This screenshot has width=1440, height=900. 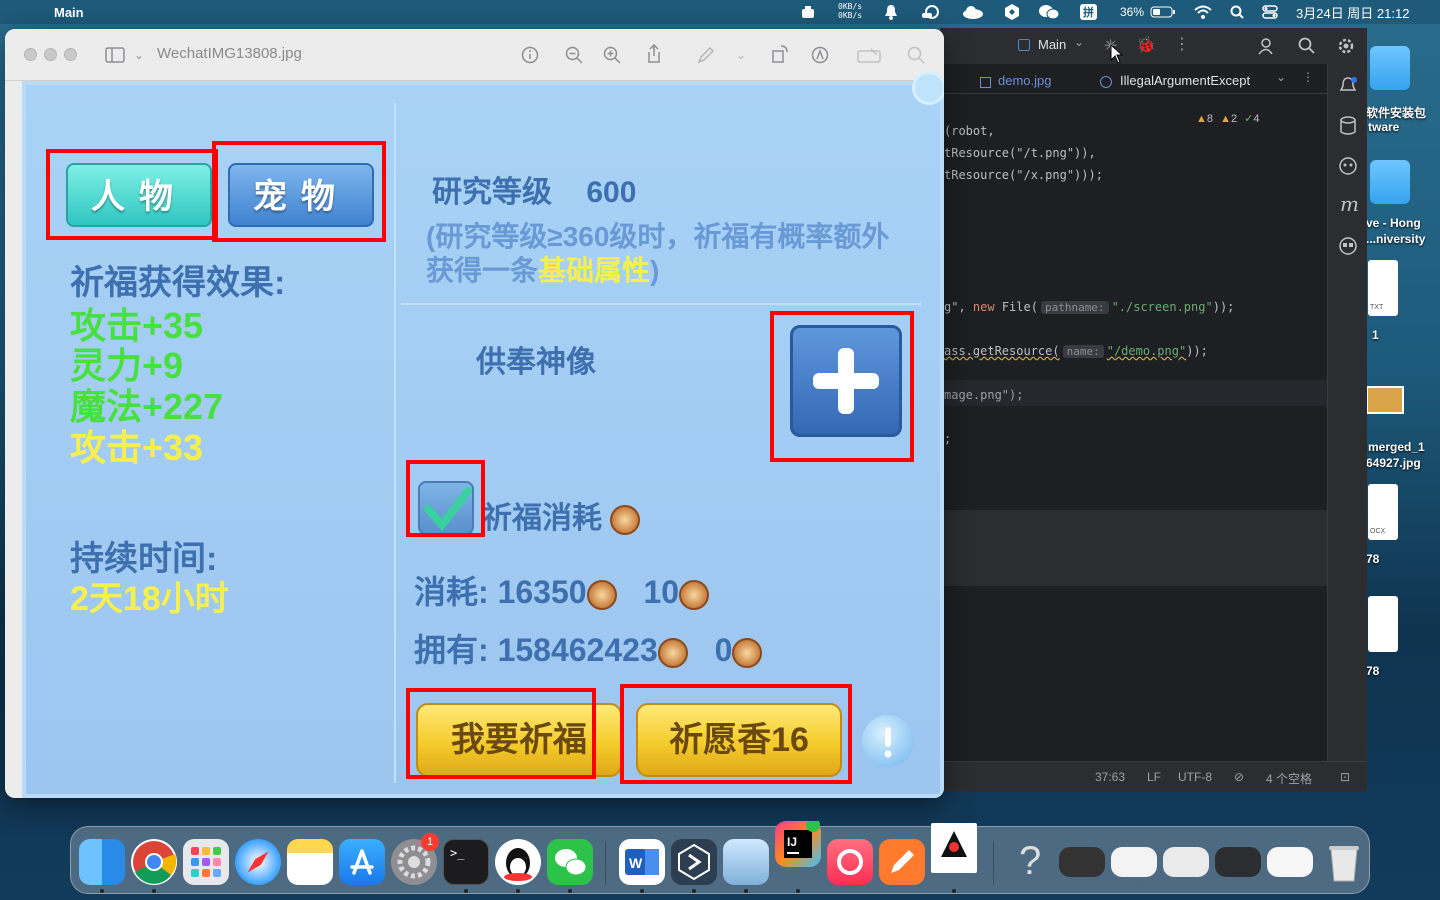 What do you see at coordinates (869, 55) in the screenshot?
I see `form-fill-icon` at bounding box center [869, 55].